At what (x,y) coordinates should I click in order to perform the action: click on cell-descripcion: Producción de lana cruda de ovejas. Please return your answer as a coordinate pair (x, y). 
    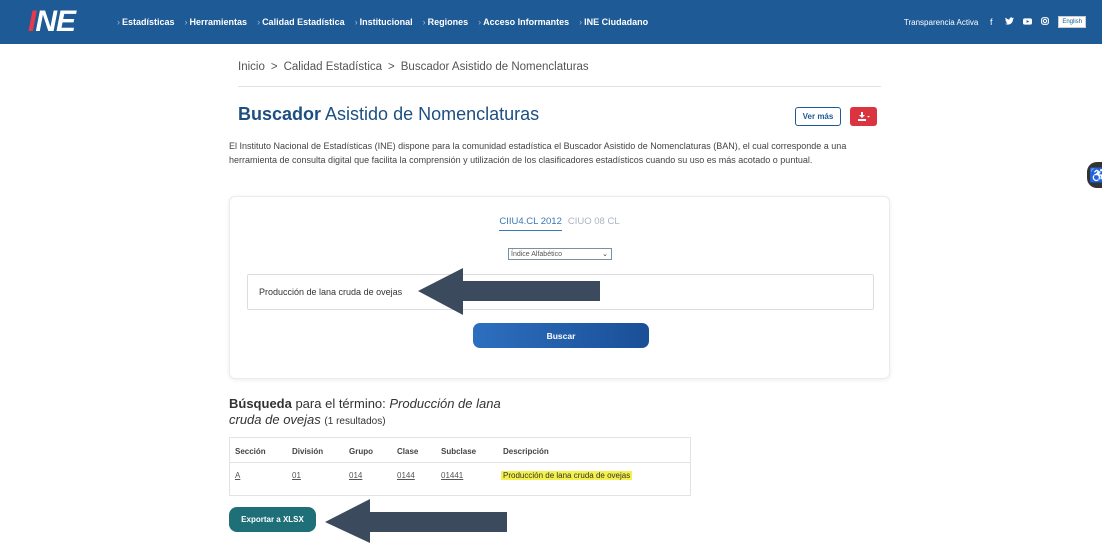
    Looking at the image, I should click on (567, 475).